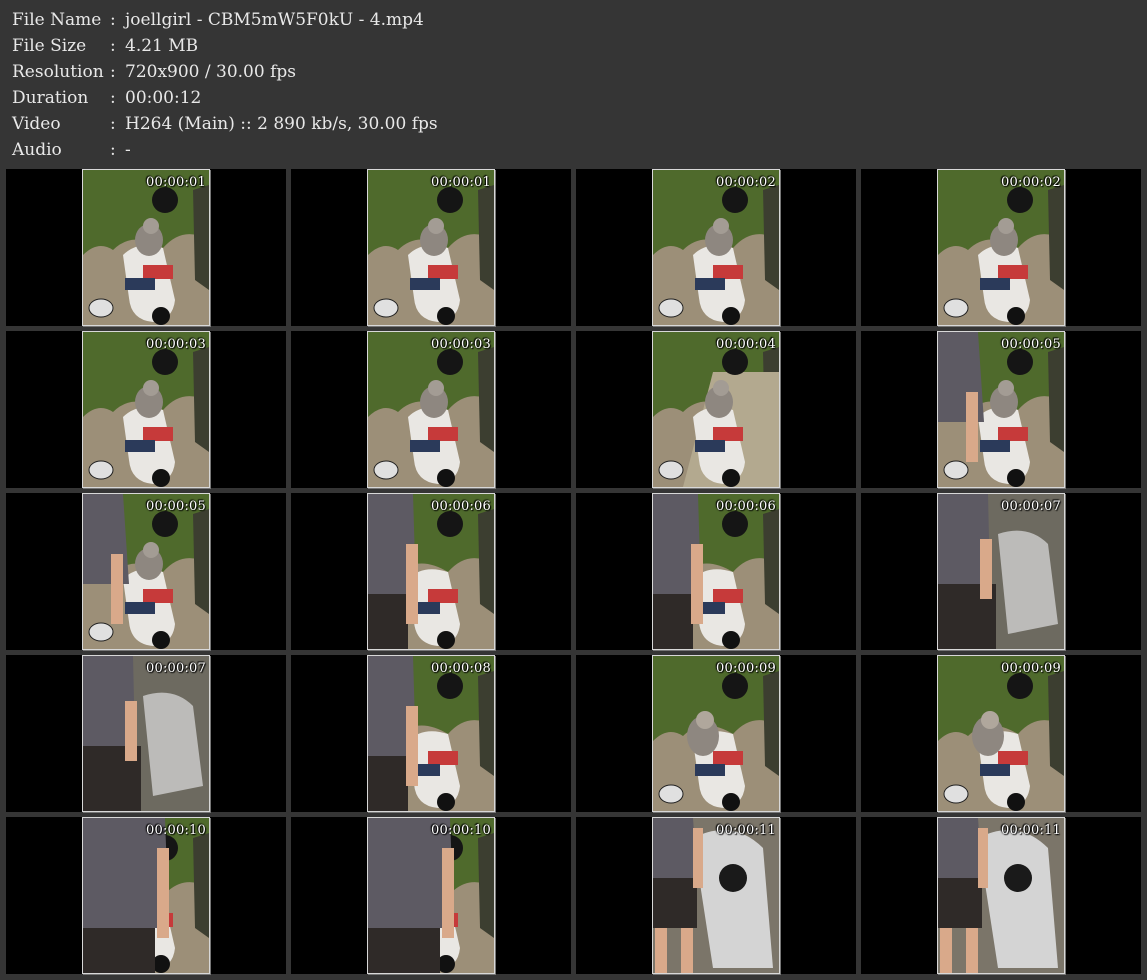 The image size is (1147, 980). I want to click on info-value: 00:00:12, so click(163, 98).